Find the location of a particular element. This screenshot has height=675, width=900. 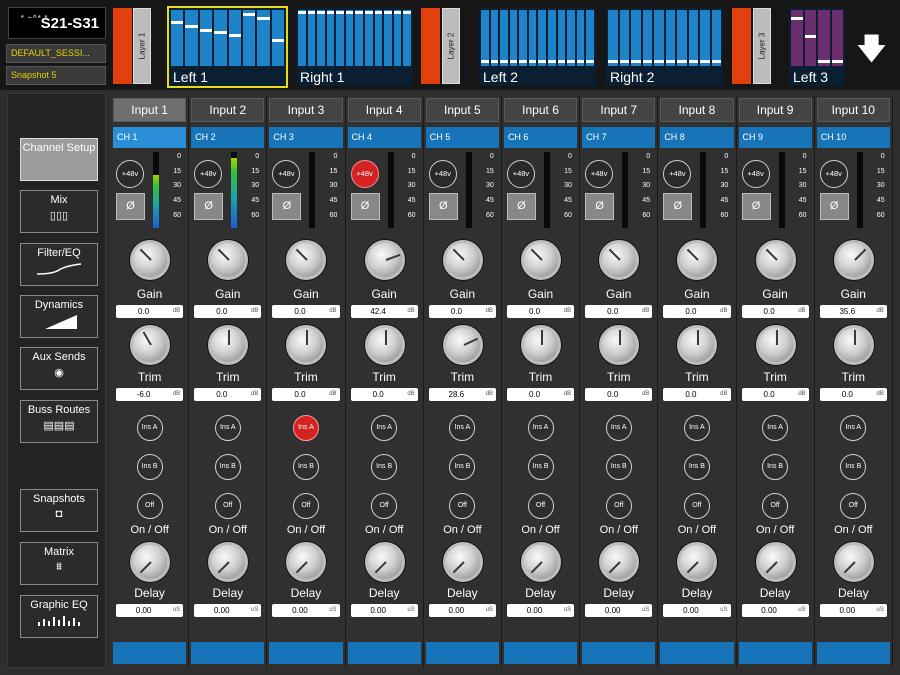

layer-tab-3: Layer 3 is located at coordinates (762, 46).